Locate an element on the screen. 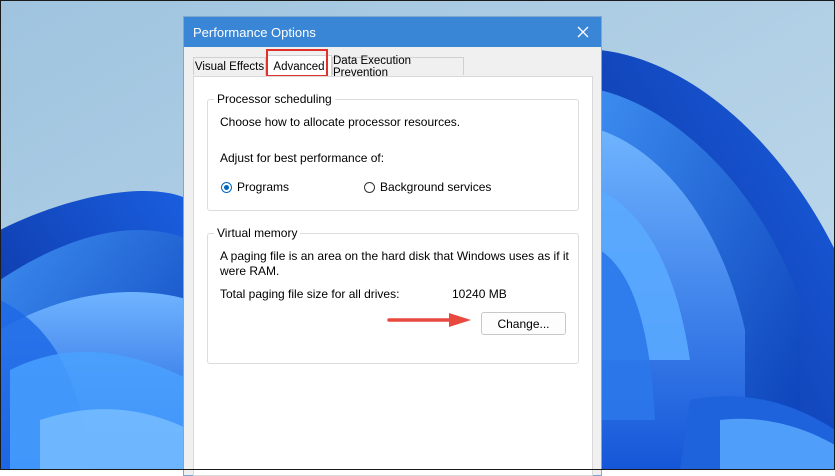 The width and height of the screenshot is (835, 476). radio-checked-icon is located at coordinates (226, 187).